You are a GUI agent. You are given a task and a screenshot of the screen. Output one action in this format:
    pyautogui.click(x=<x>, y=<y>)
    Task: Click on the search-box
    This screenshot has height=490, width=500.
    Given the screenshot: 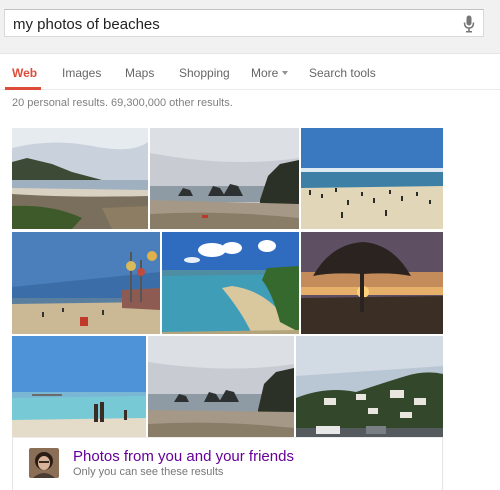 What is the action you would take?
    pyautogui.click(x=244, y=23)
    